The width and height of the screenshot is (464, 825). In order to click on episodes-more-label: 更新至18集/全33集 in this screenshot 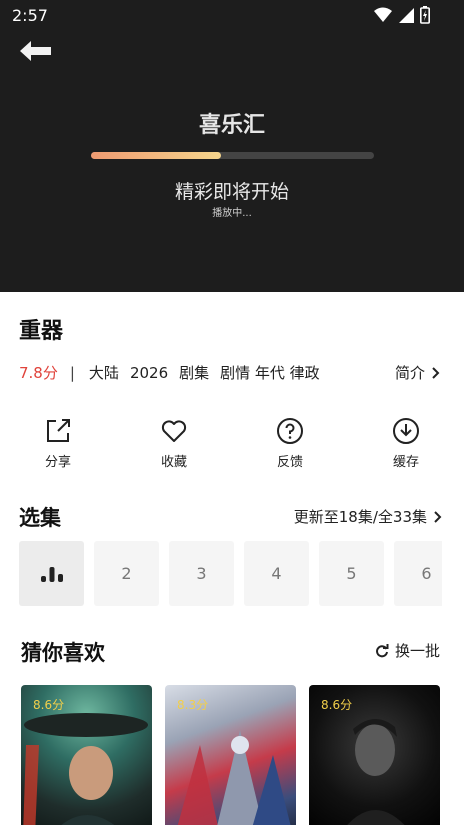, I will do `click(360, 517)`.